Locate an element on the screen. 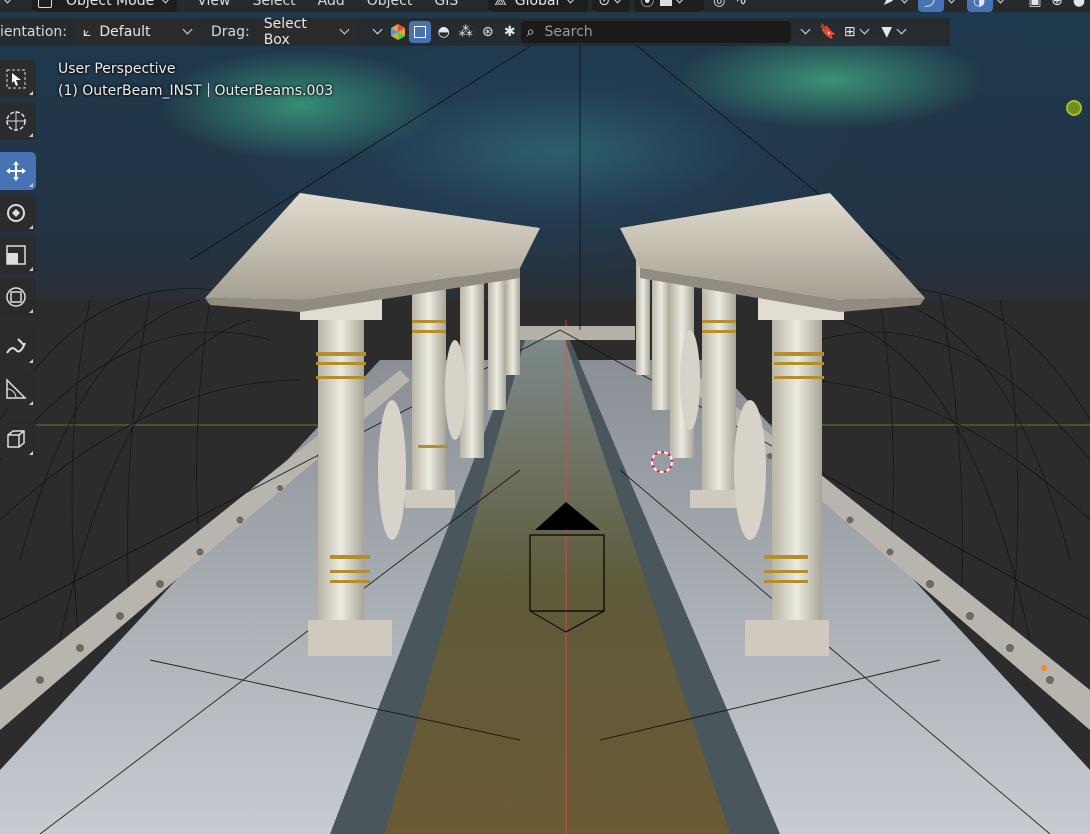 Image resolution: width=1090 pixels, height=834 pixels. solid-shading-icon: ● is located at coordinates (1079, 6).